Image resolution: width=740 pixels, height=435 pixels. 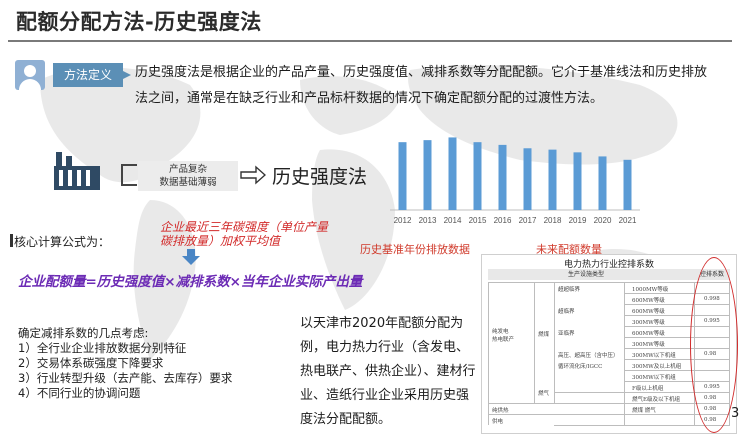 What do you see at coordinates (553, 220) in the screenshot?
I see `tick-label-2018: 2018` at bounding box center [553, 220].